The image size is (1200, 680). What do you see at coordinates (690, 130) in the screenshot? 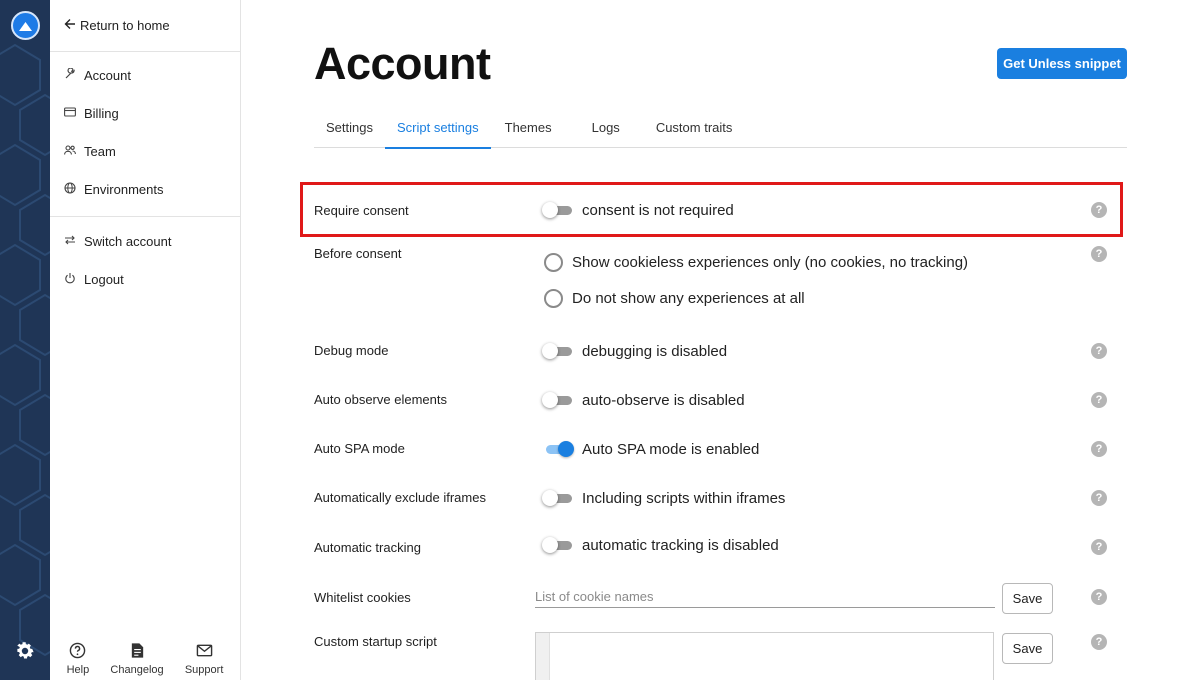
I see `tab-custom-traits: Custom traits` at bounding box center [690, 130].